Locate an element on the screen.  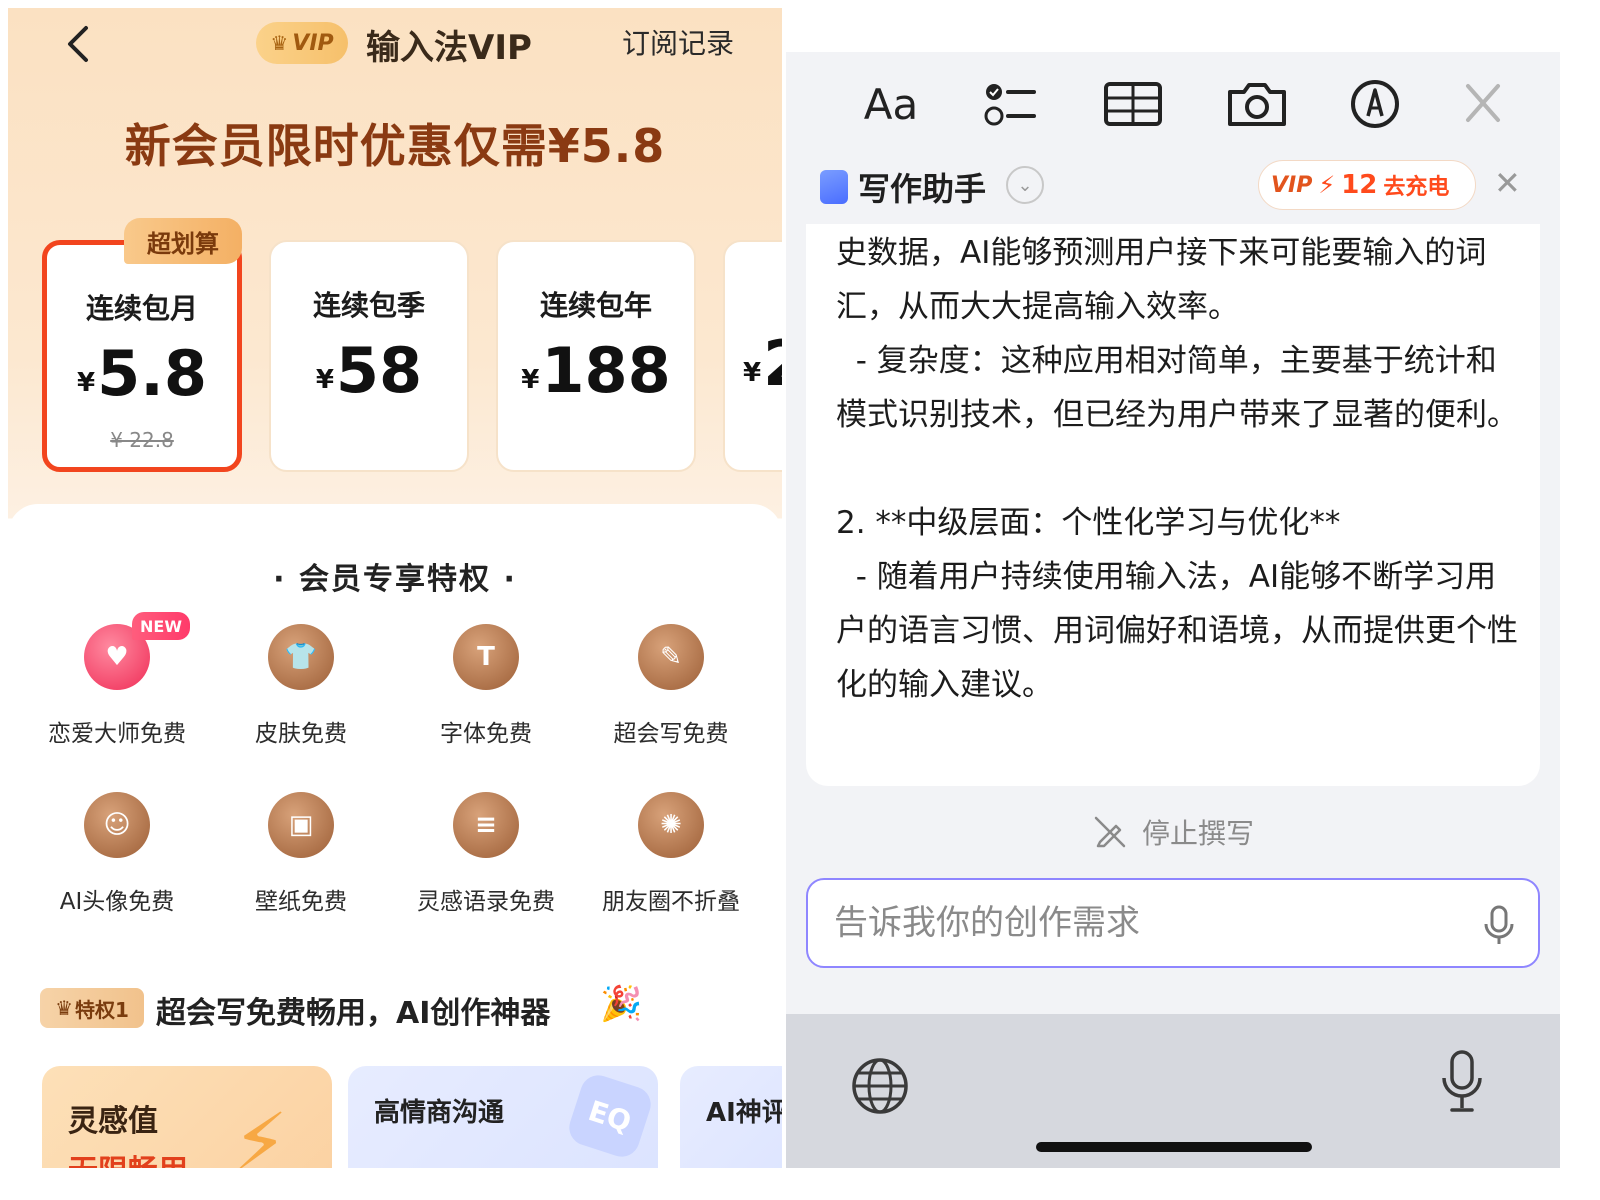
feature-wallpaper: ▣ 壁纸免费 is located at coordinates (301, 854).